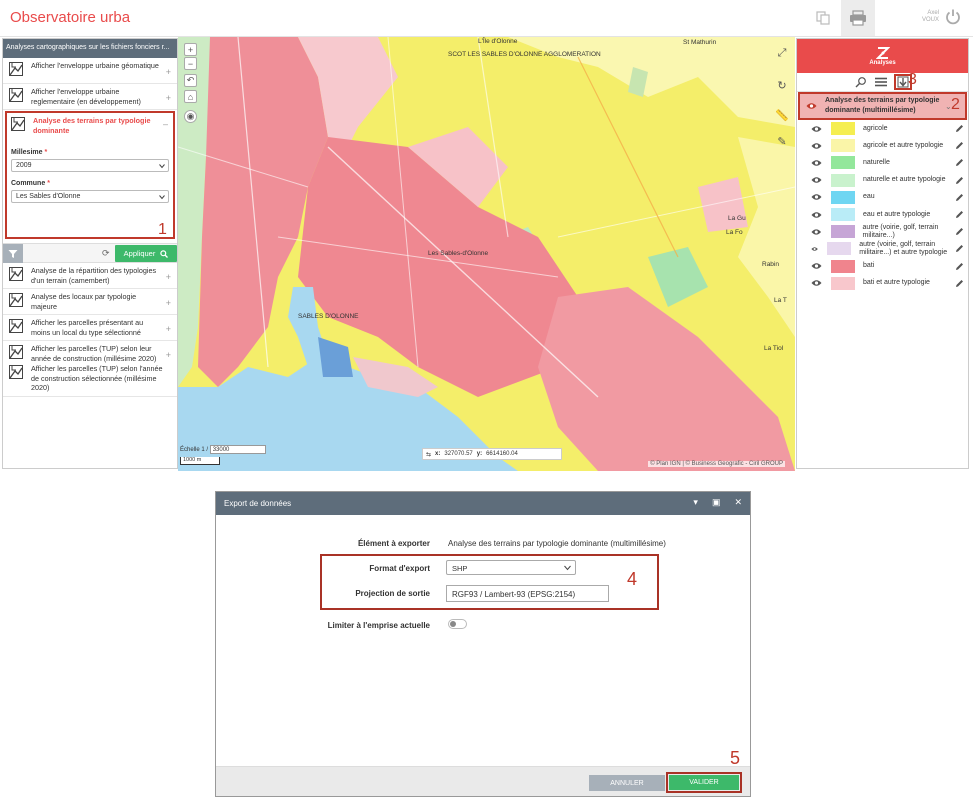 The width and height of the screenshot is (973, 803). I want to click on cancel-button: ANNULER, so click(627, 783).